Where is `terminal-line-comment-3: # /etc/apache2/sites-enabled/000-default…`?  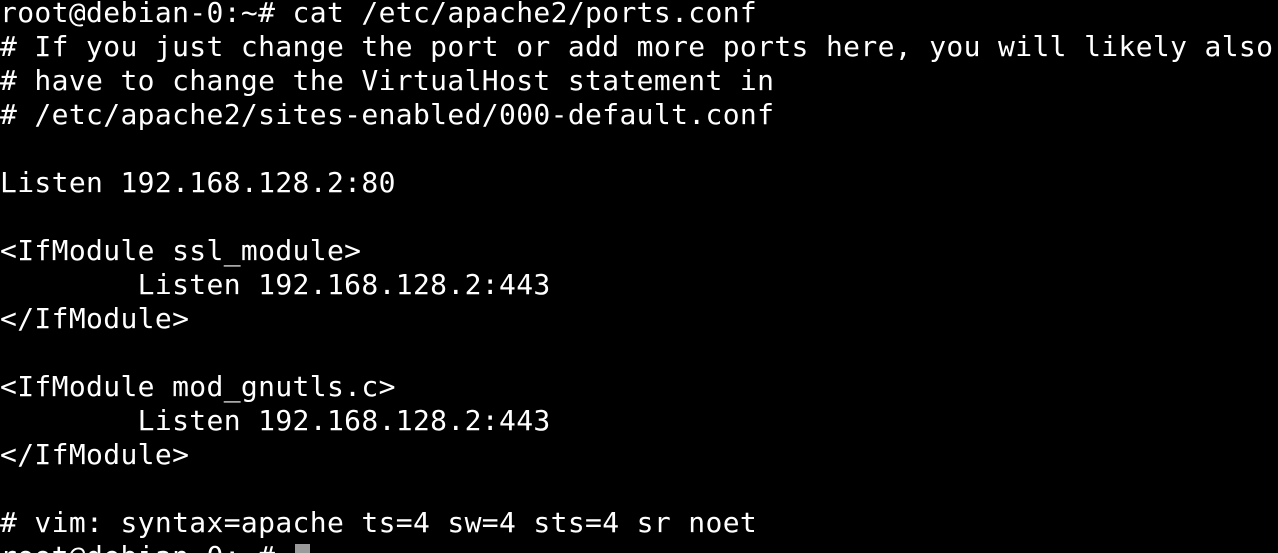 terminal-line-comment-3: # /etc/apache2/sites-enabled/000-default… is located at coordinates (387, 114).